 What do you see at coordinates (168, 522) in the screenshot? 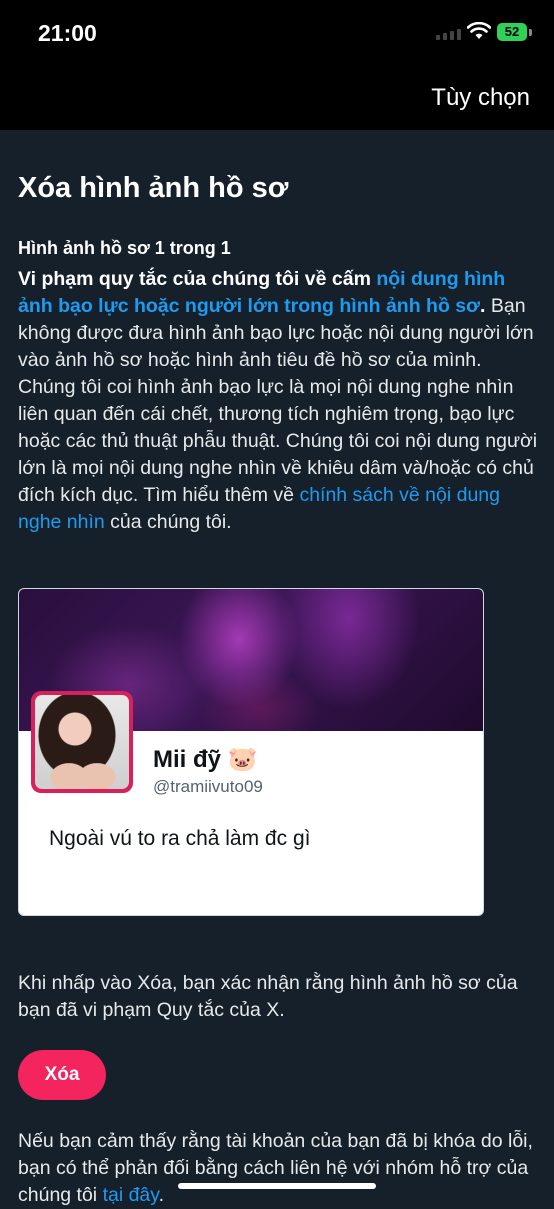
I see `body-suffix: của chúng tôi.` at bounding box center [168, 522].